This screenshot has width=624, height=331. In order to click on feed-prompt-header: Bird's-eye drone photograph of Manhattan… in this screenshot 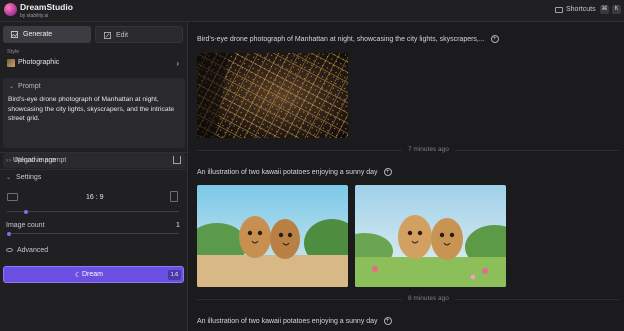, I will do `click(348, 39)`.